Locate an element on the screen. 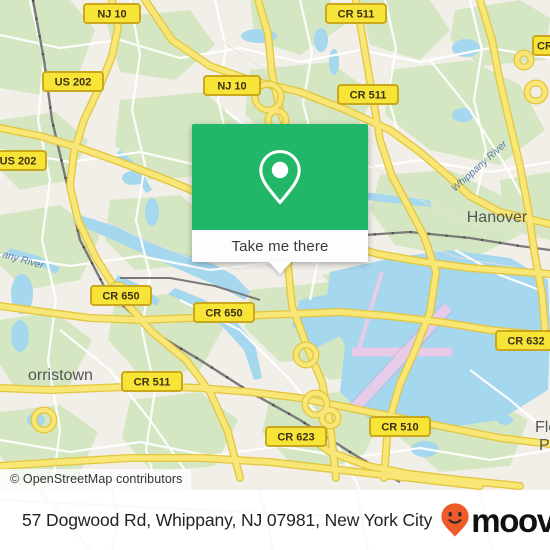  moovit-brand: moovit is located at coordinates (495, 520).